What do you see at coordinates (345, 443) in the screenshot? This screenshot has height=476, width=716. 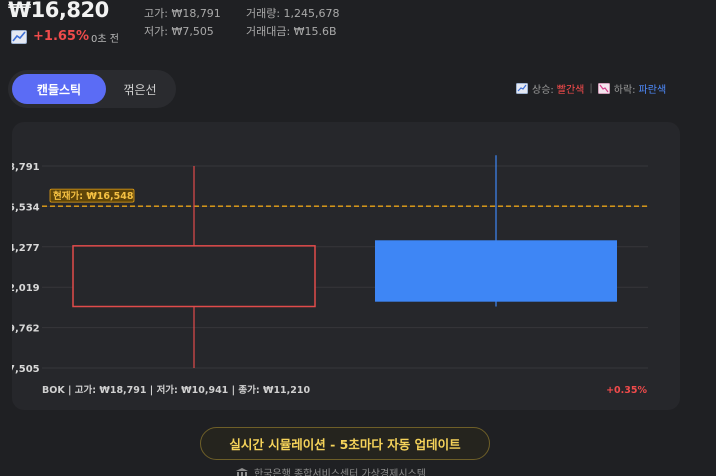 I see `simulation-button: 실시간 시뮬레이션 - 5초마다 자동 업데이트` at bounding box center [345, 443].